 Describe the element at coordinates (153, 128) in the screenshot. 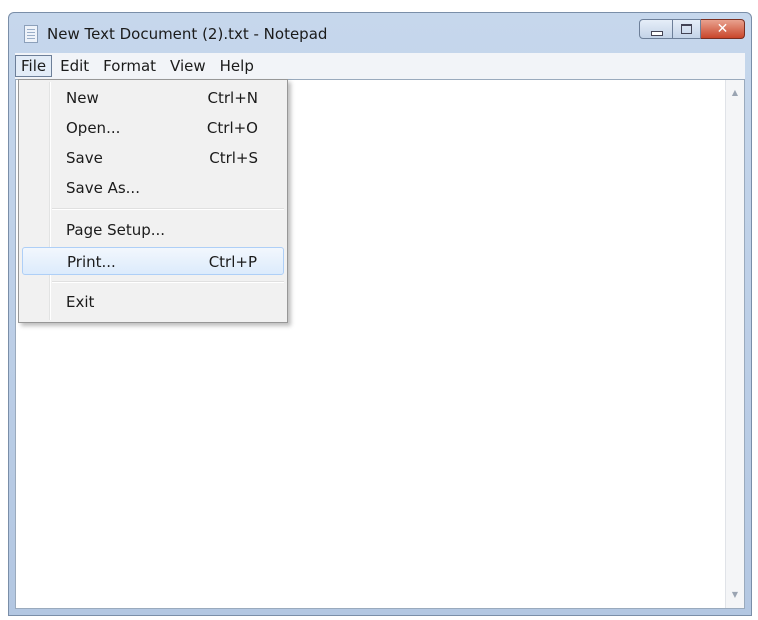

I see `menu-item-open: Open... Ctrl+O` at that location.